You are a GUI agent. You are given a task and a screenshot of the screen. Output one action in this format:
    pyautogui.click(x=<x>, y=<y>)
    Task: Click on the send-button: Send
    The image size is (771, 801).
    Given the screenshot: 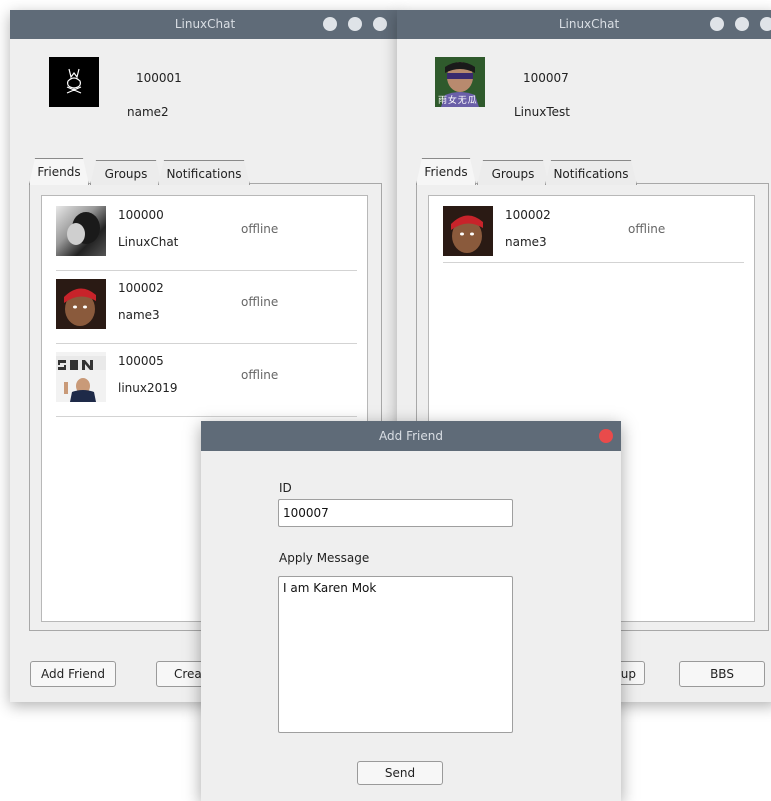 What is the action you would take?
    pyautogui.click(x=400, y=773)
    